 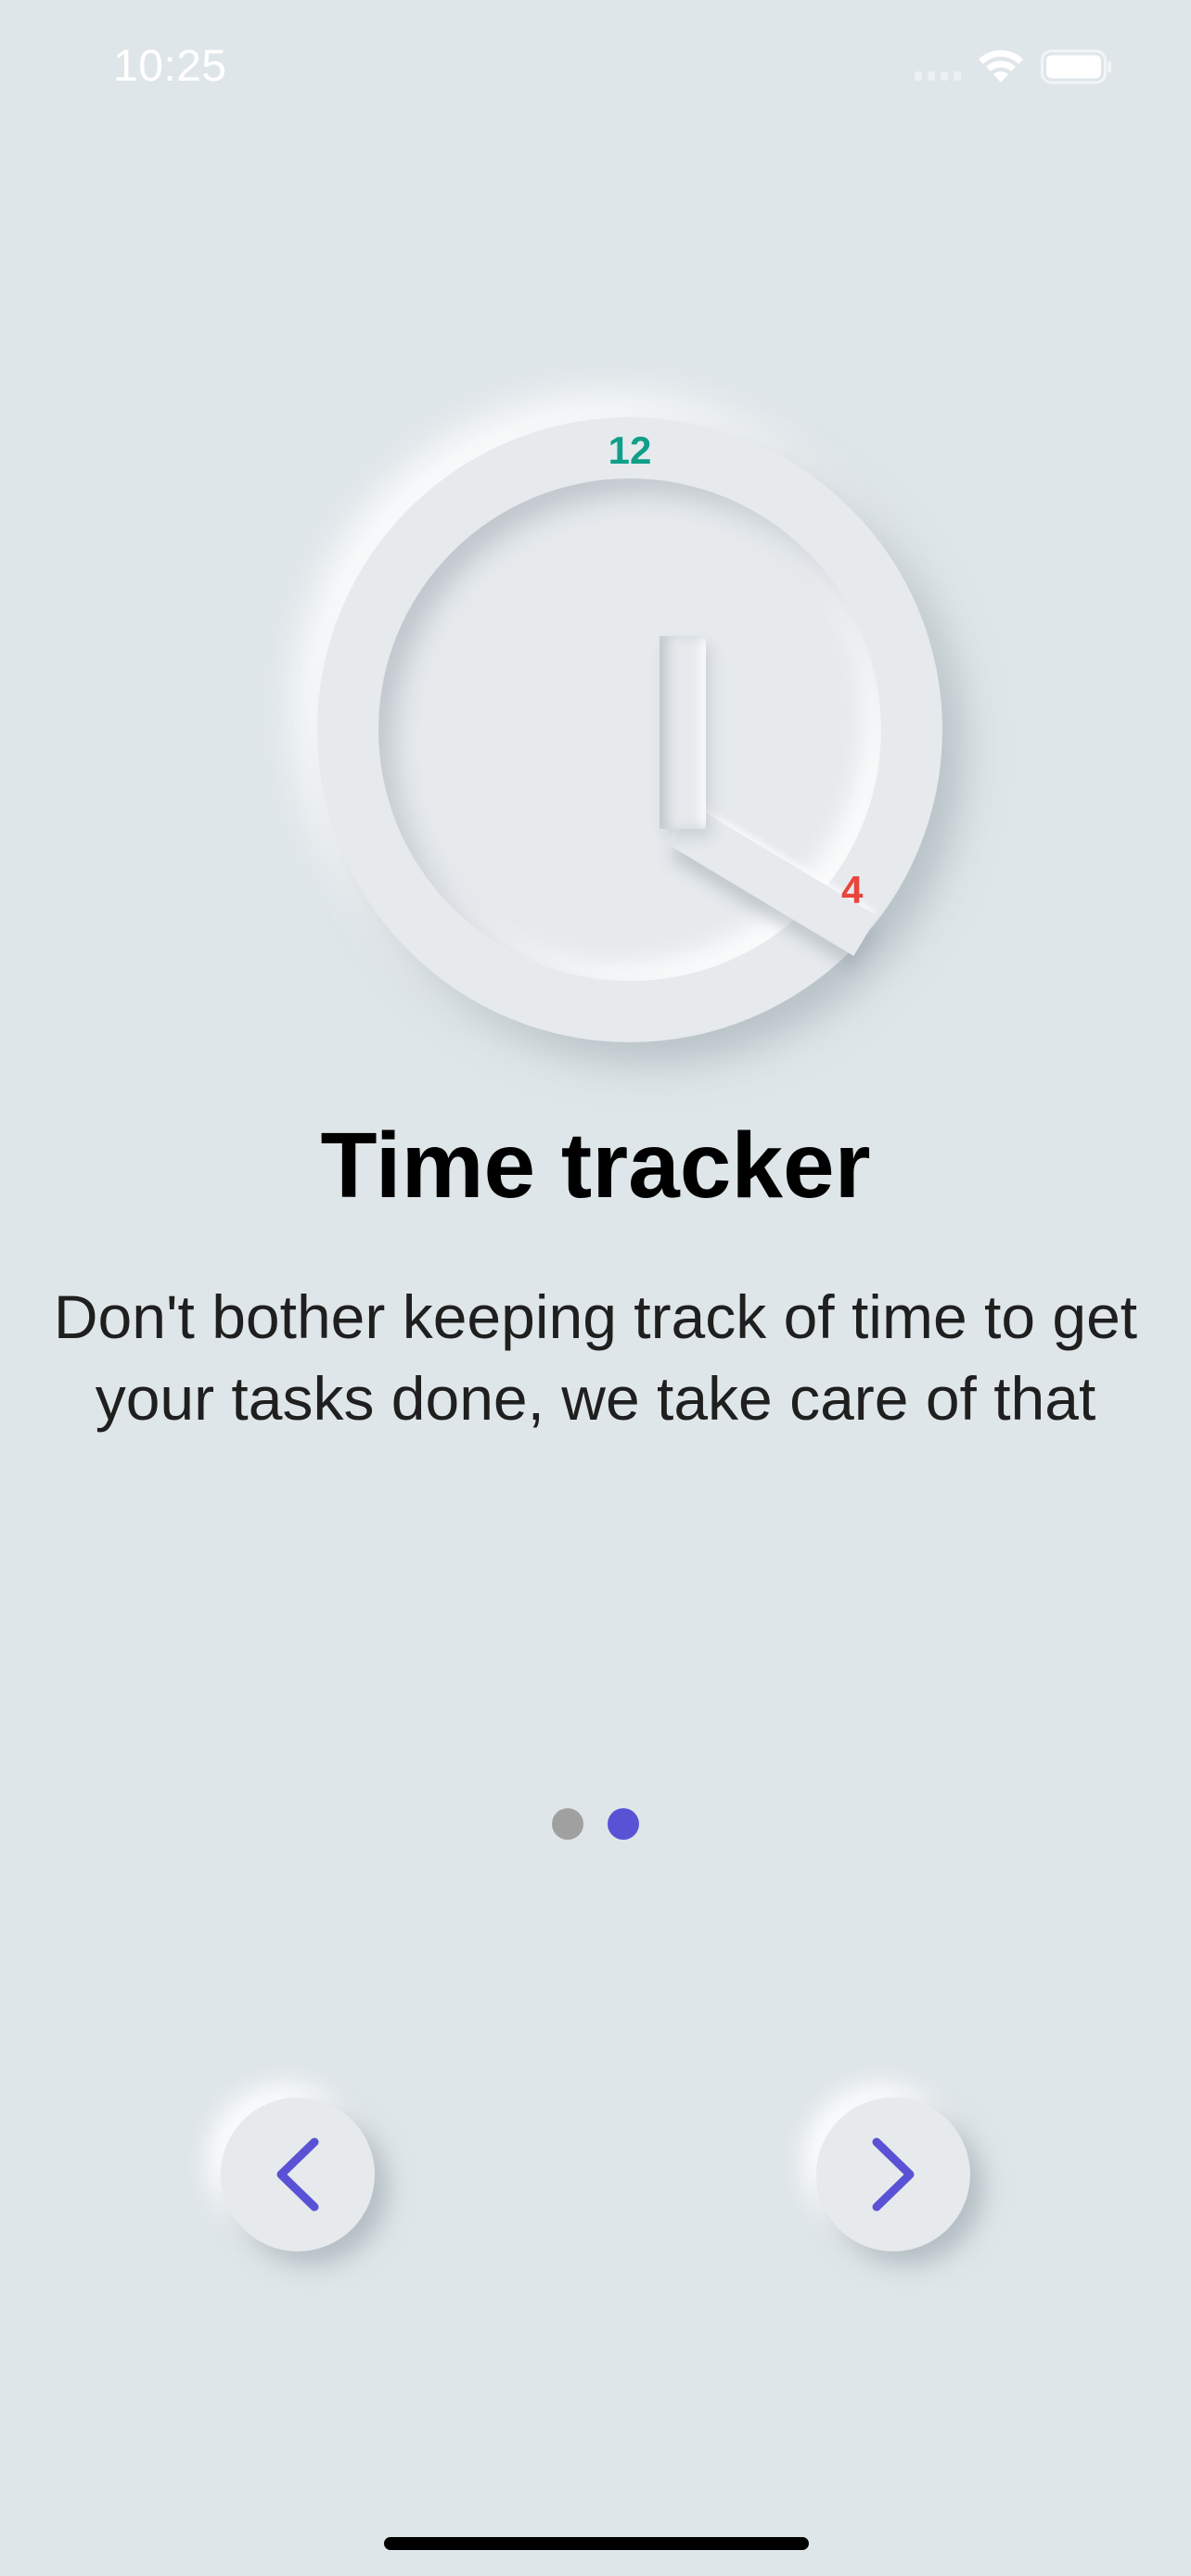 What do you see at coordinates (595, 65) in the screenshot?
I see `status-bar: 10:25` at bounding box center [595, 65].